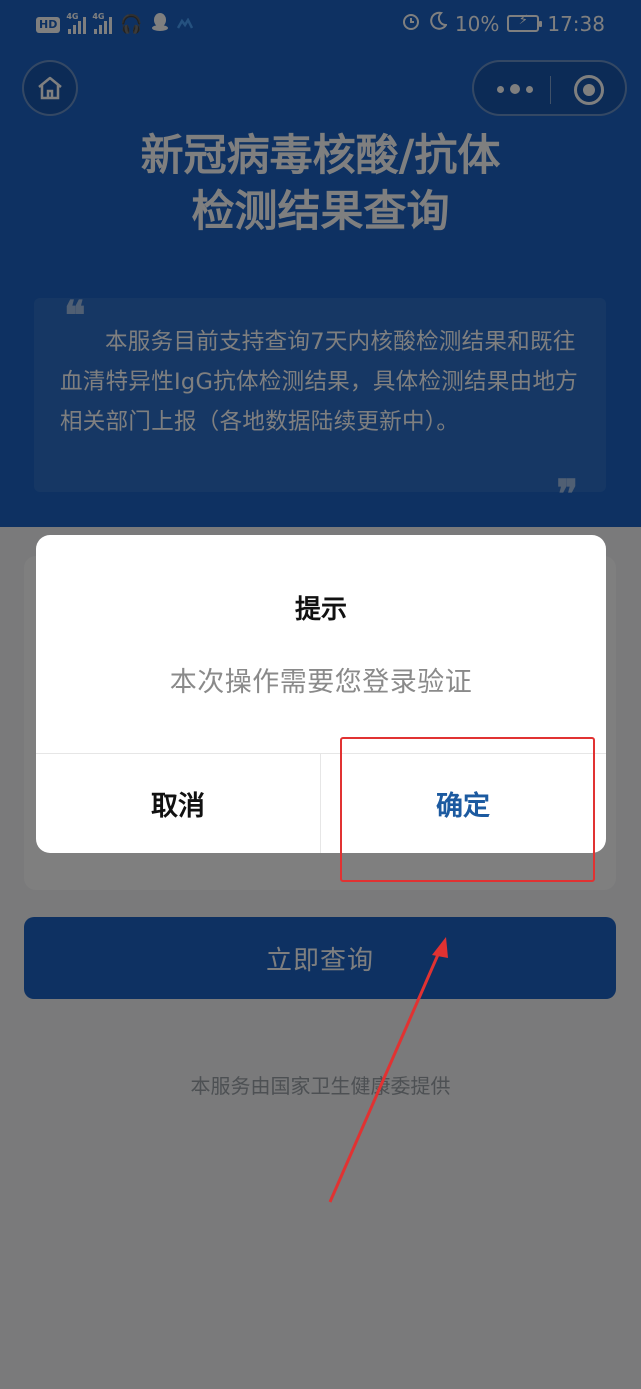 Image resolution: width=641 pixels, height=1389 pixels. I want to click on annotation-highlight-box, so click(467, 809).